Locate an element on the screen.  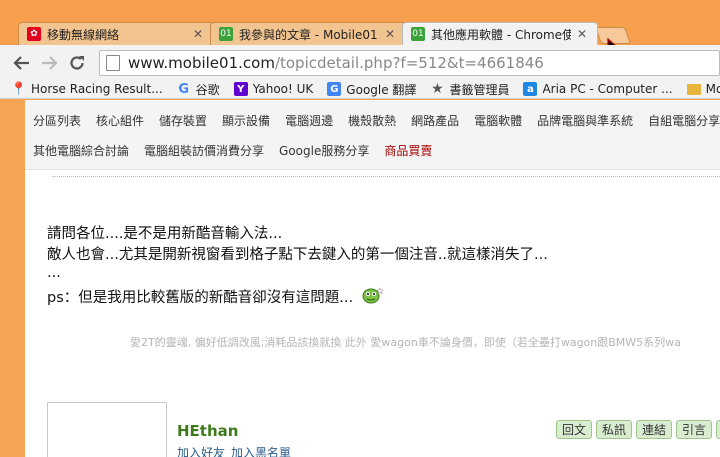
subnav-link: 品牌電腦與準系統 is located at coordinates (585, 120).